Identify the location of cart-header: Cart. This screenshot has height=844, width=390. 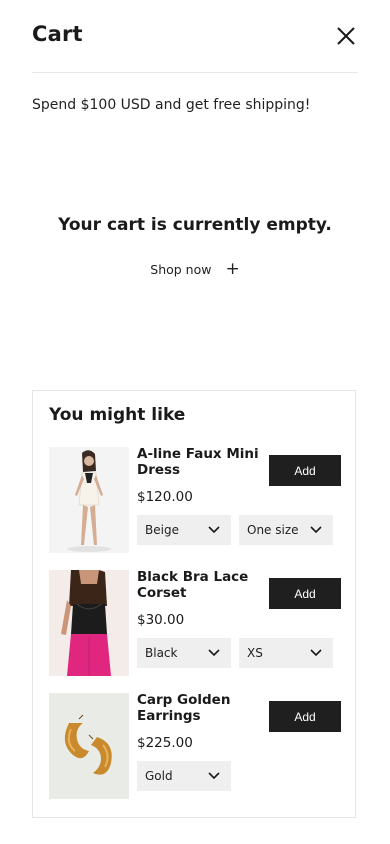
(195, 46).